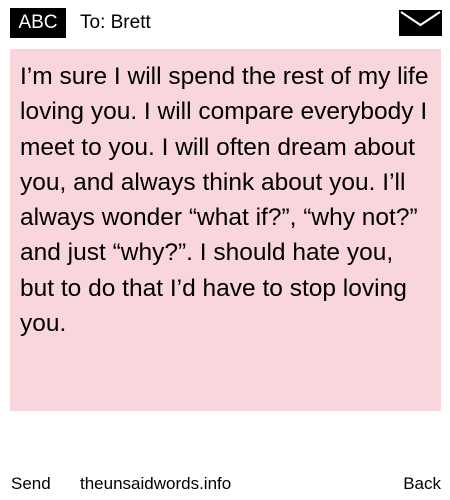 The width and height of the screenshot is (450, 500). I want to click on softkey-bar: Send theunsaidwords.info Back, so click(225, 484).